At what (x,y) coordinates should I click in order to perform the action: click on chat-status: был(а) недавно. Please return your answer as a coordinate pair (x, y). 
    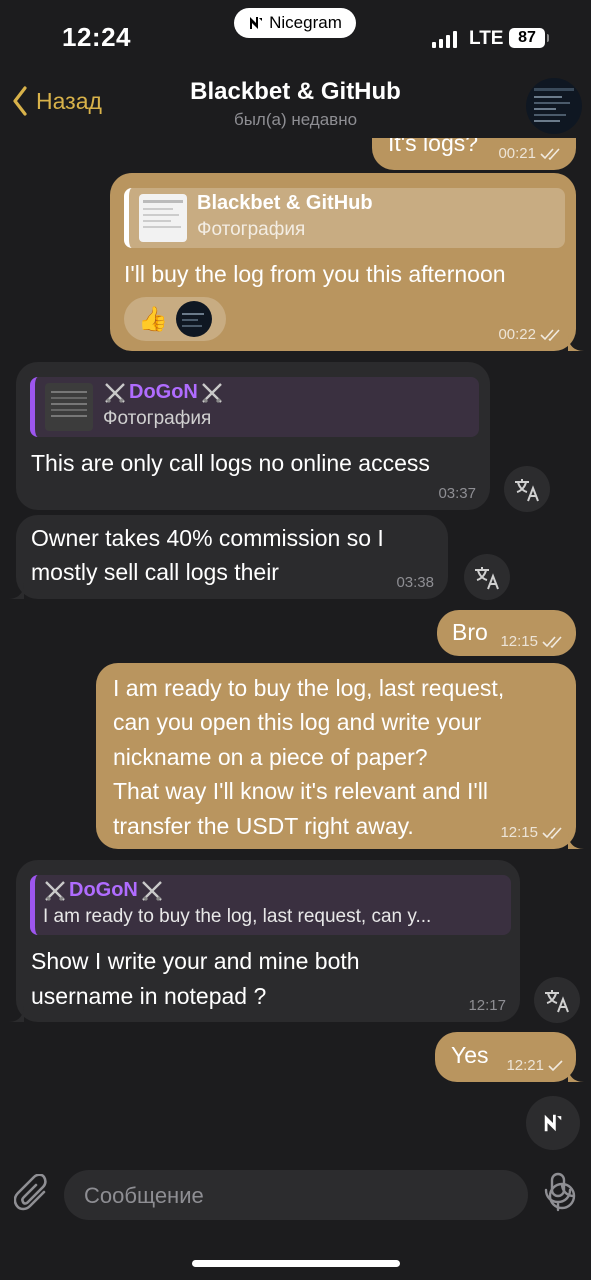
    Looking at the image, I should click on (295, 119).